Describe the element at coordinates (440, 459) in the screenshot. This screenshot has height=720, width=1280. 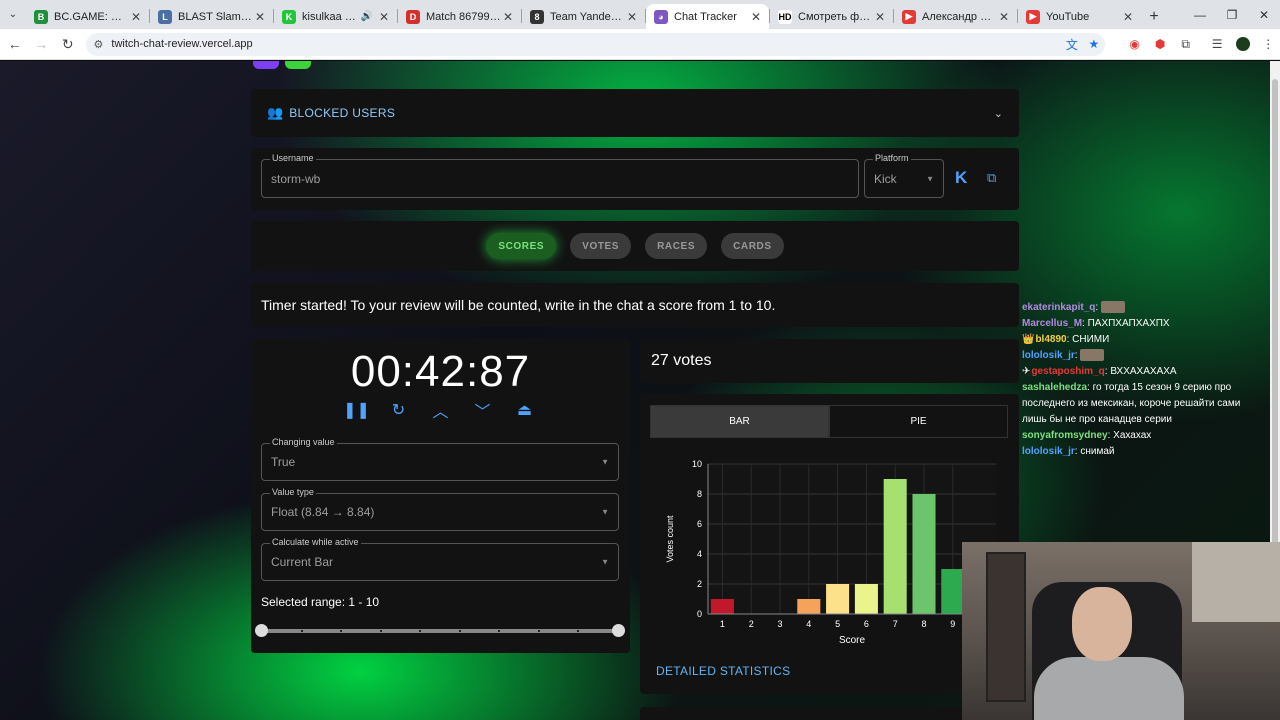
I see `changing-value-select: Changing value True ▼` at that location.